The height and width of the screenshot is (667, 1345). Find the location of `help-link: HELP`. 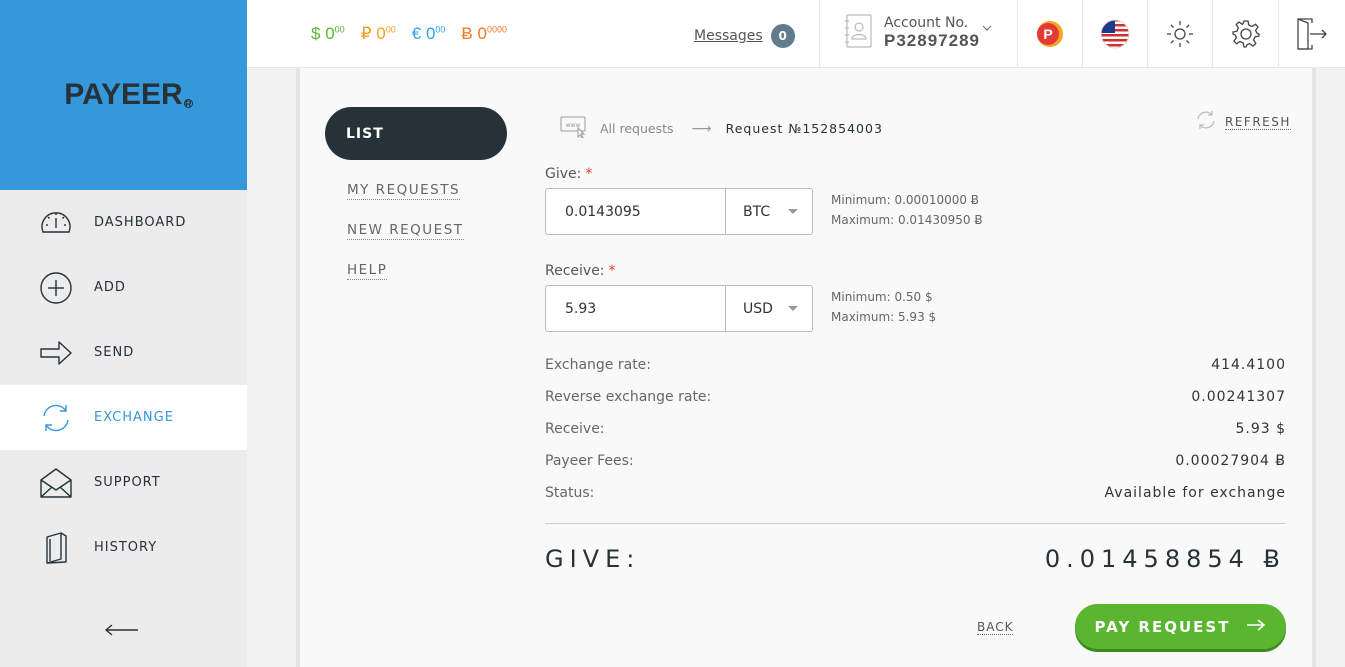

help-link: HELP is located at coordinates (367, 271).